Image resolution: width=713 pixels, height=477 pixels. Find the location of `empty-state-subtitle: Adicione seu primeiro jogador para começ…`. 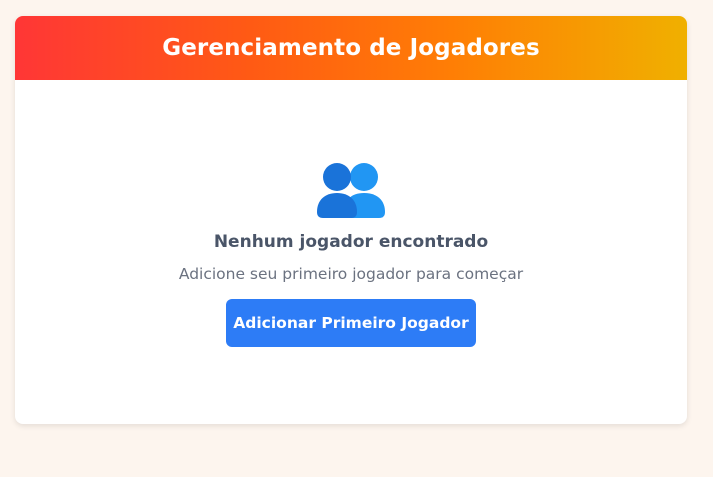

empty-state-subtitle: Adicione seu primeiro jogador para começ… is located at coordinates (351, 274).